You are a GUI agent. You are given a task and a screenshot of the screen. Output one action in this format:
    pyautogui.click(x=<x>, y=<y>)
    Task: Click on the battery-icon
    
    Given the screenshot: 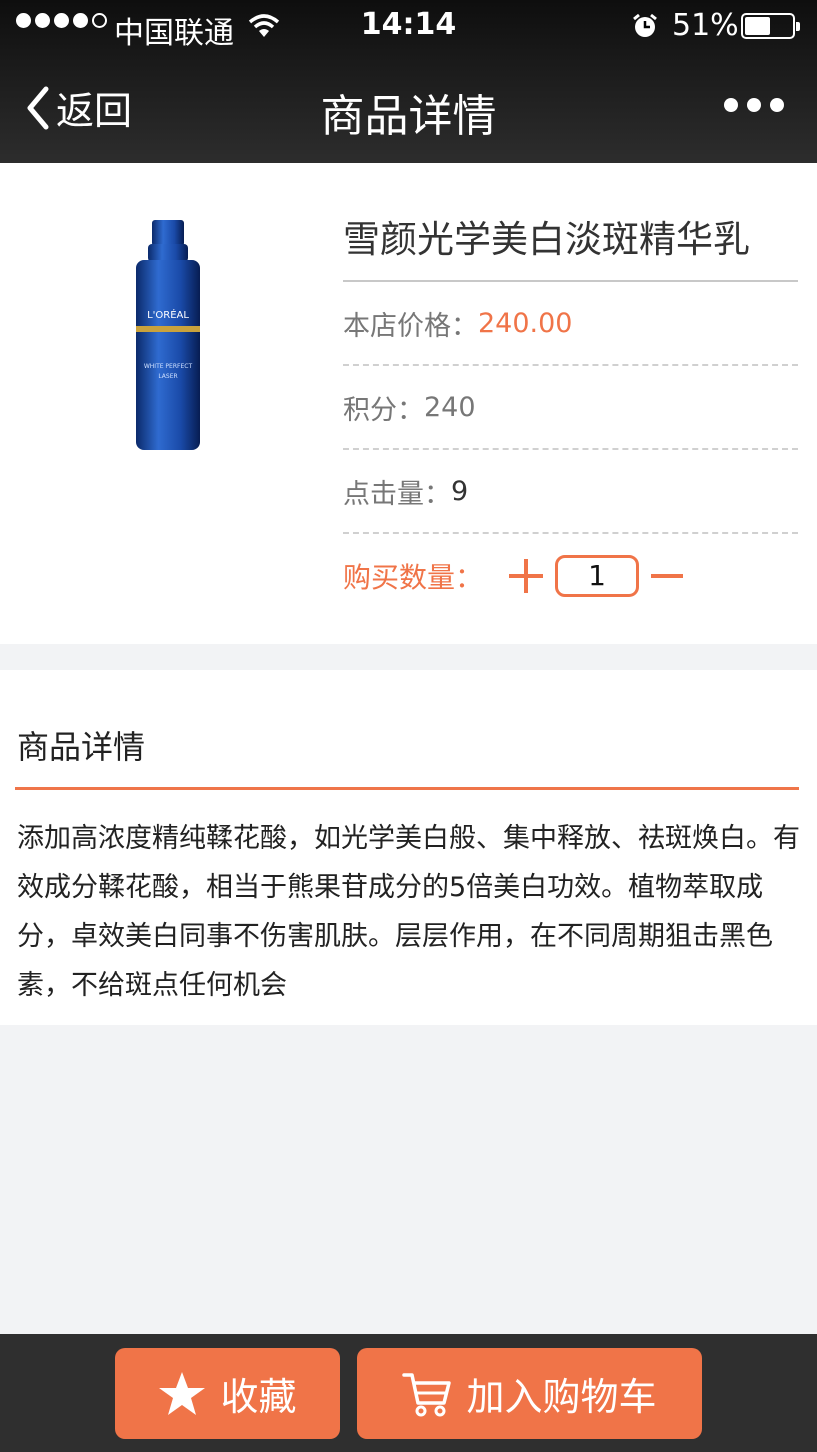 What is the action you would take?
    pyautogui.click(x=770, y=26)
    